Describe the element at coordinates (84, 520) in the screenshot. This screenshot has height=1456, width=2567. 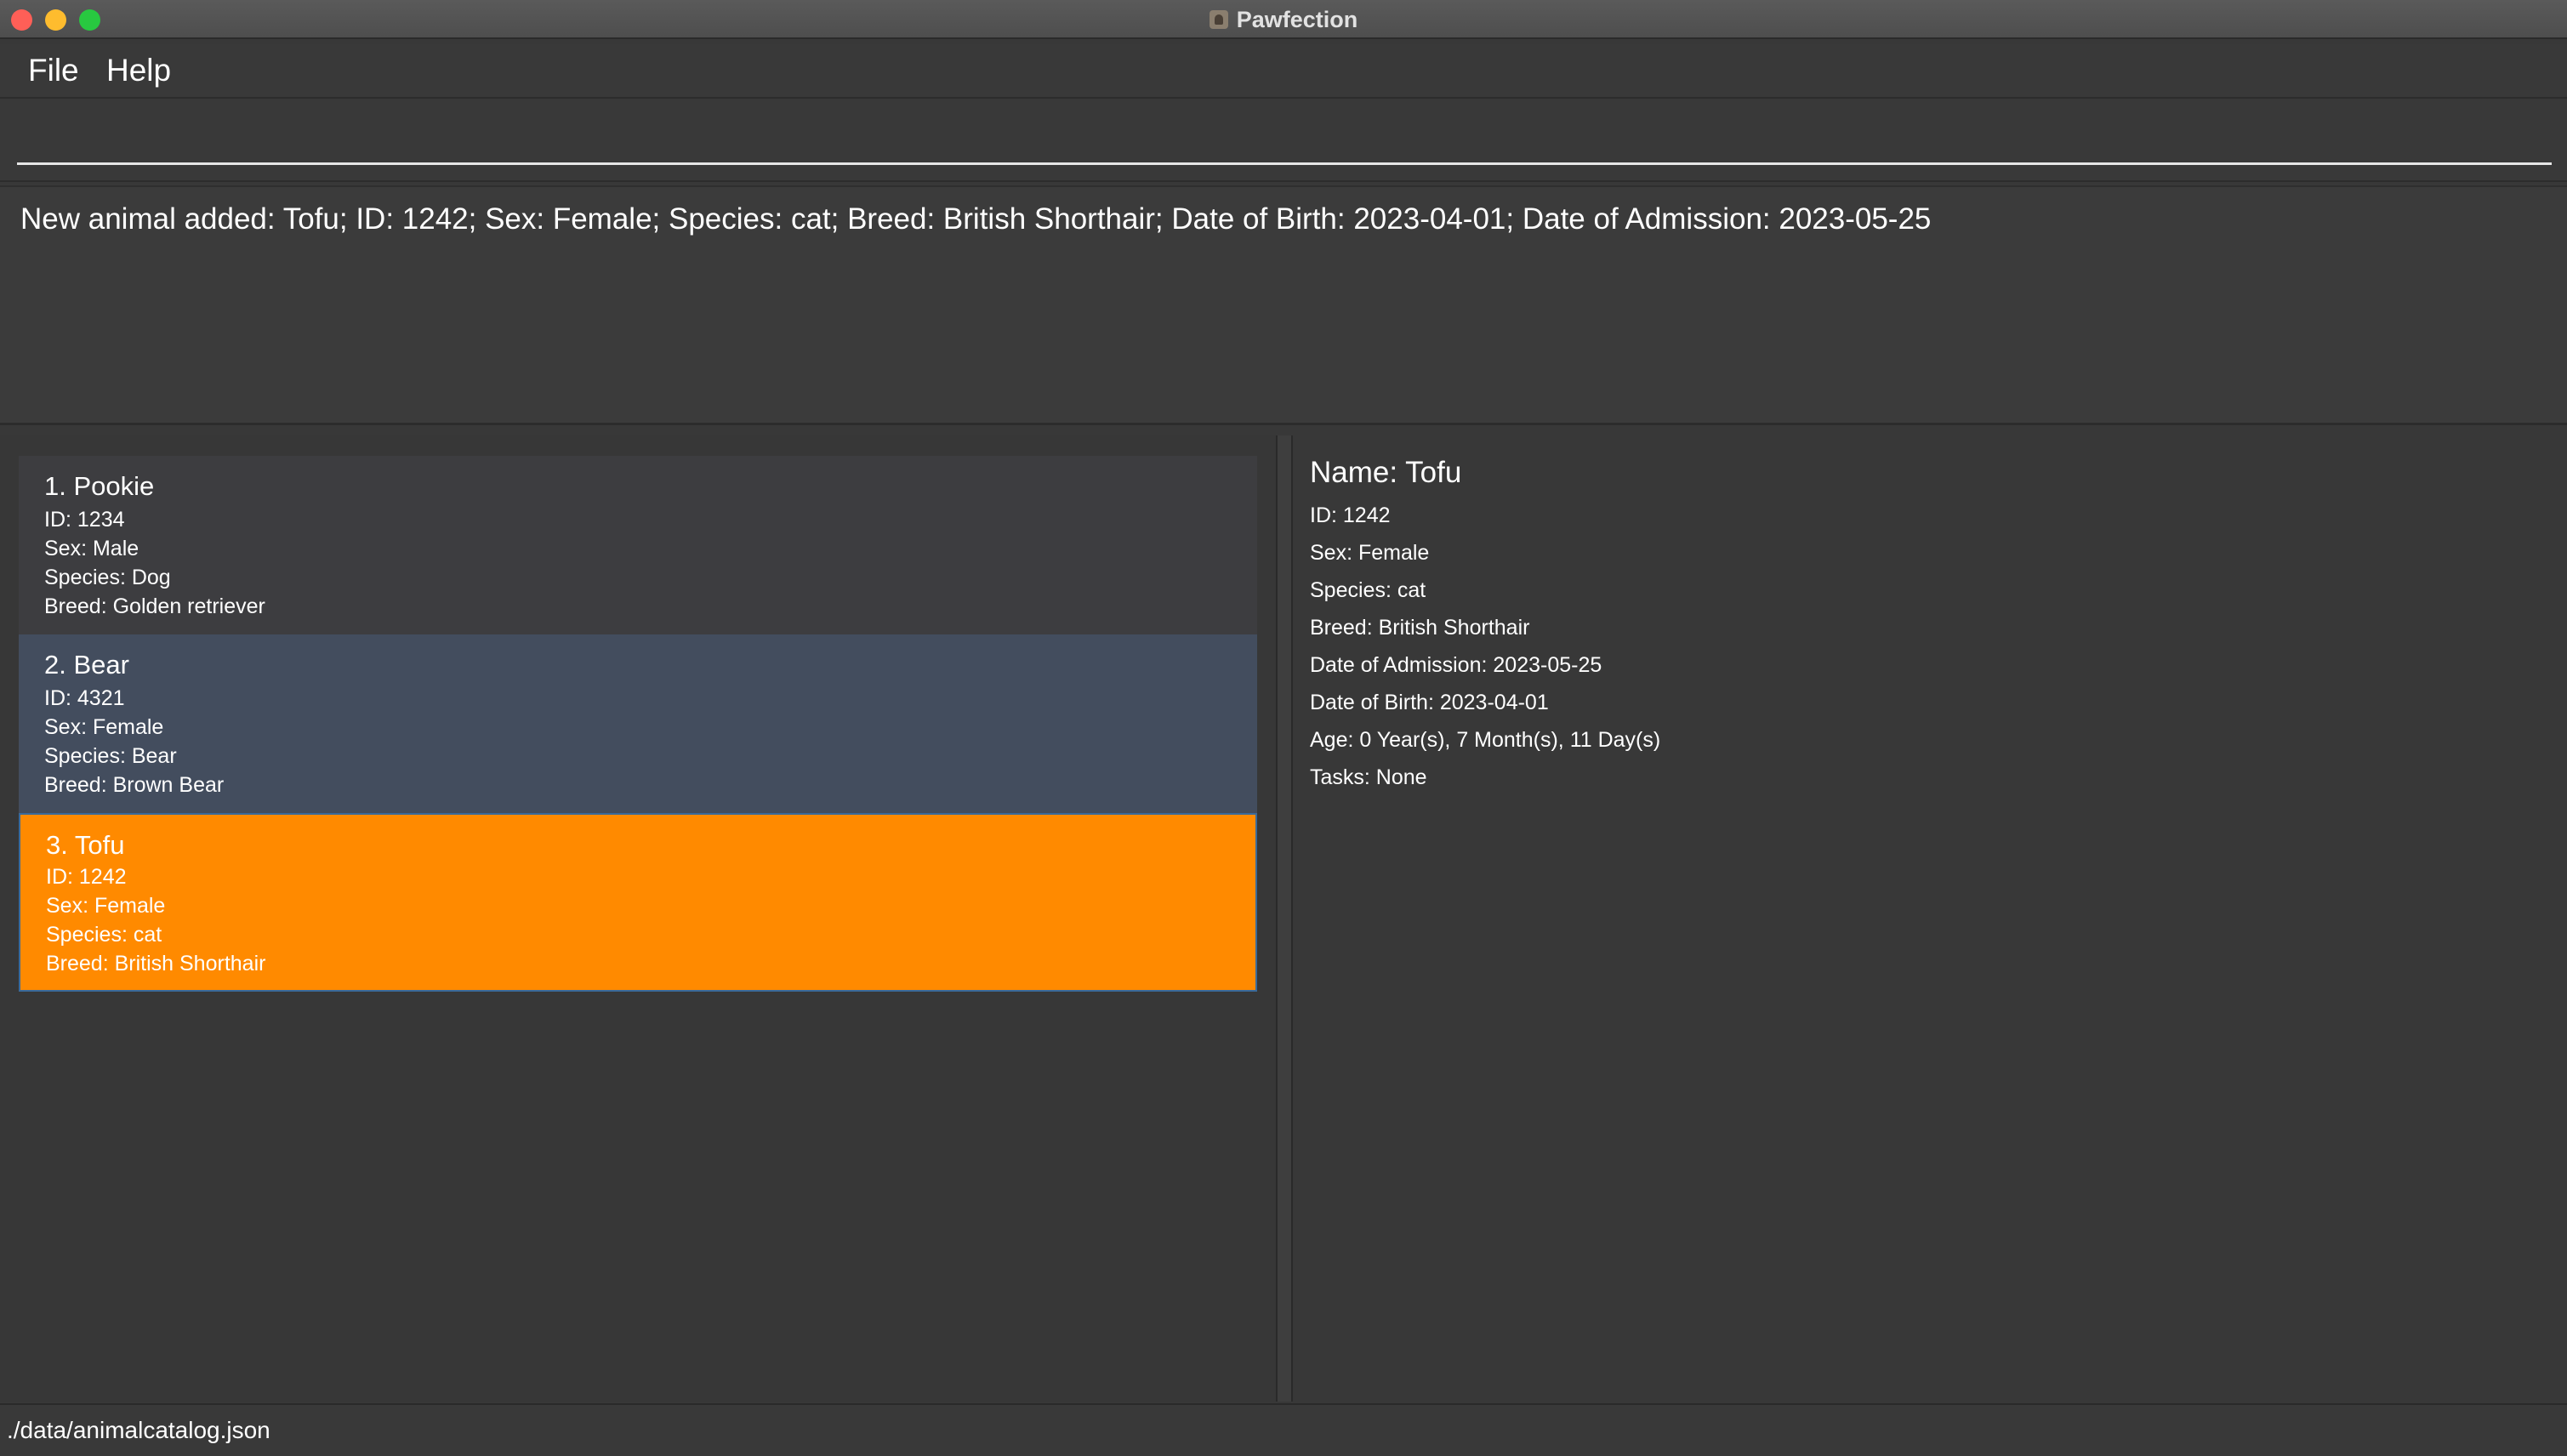
I see `animal-card-id: ID: 1234` at that location.